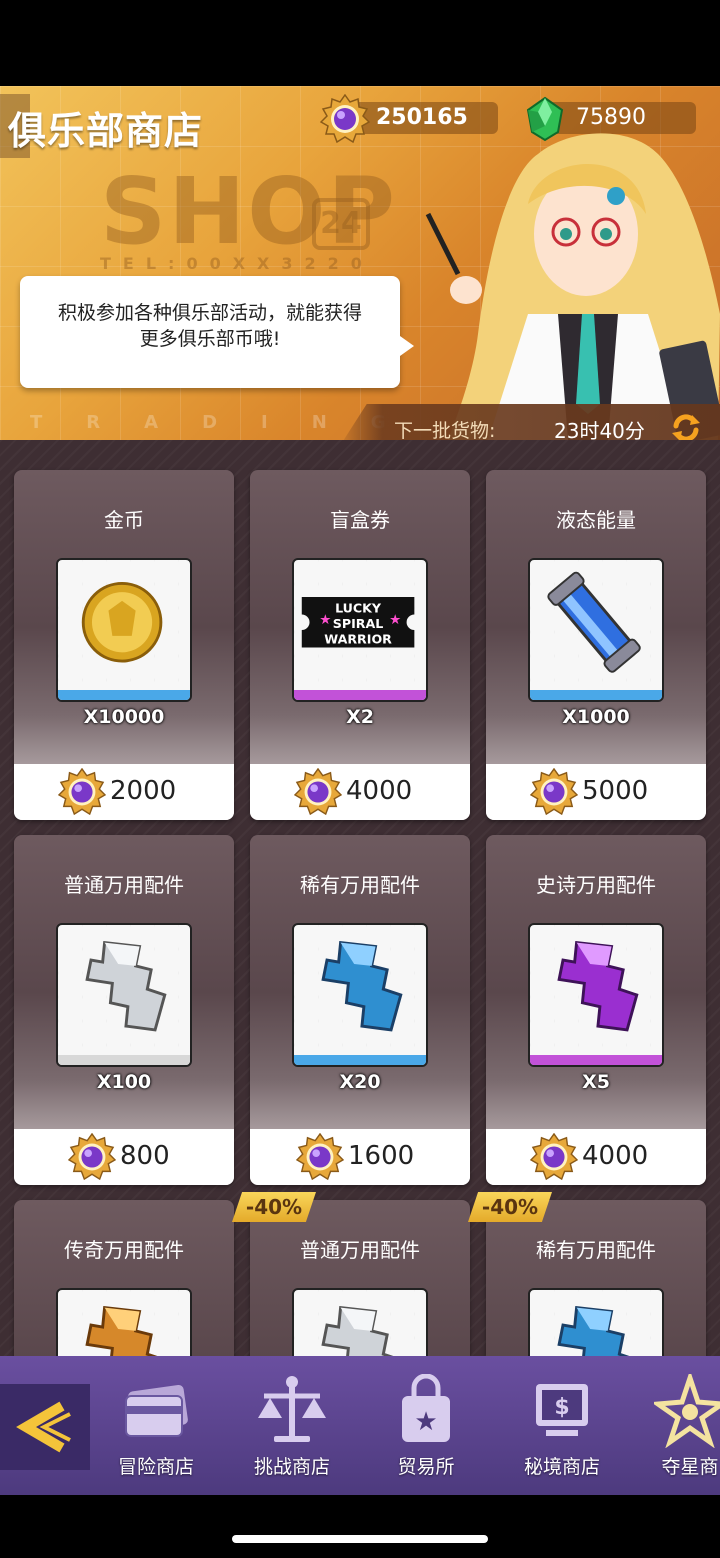 The height and width of the screenshot is (1558, 720). Describe the element at coordinates (528, 422) in the screenshot. I see `restock-timer-bar: 下一批货物: 23时40分` at that location.